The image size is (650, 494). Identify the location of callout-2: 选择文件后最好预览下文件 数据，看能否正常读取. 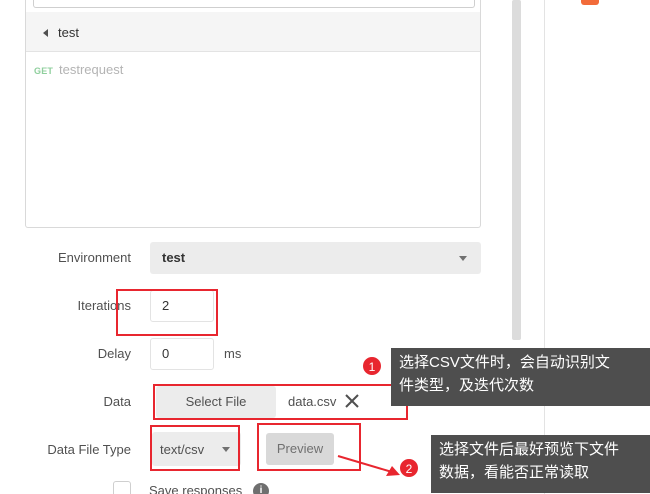
(540, 464).